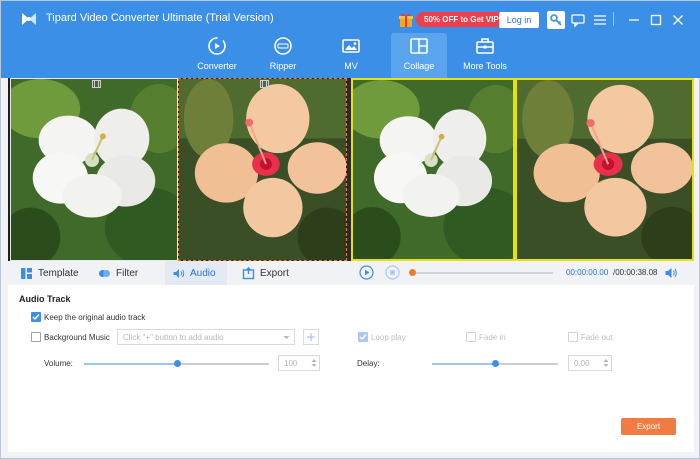 This screenshot has height=459, width=700. I want to click on volume-label: Volume:, so click(58, 363).